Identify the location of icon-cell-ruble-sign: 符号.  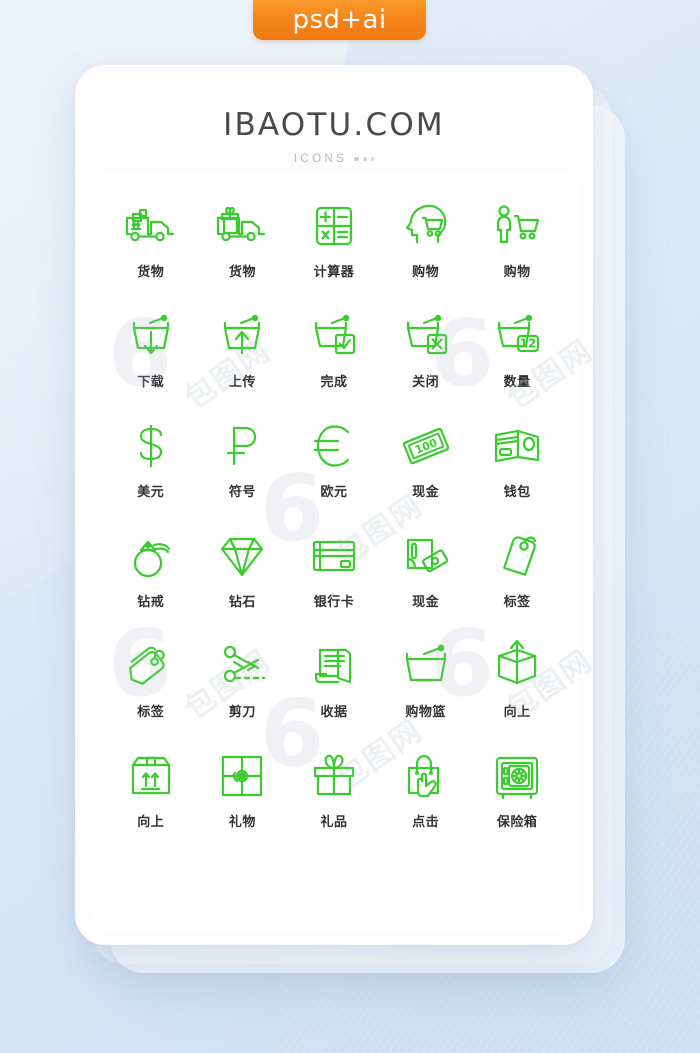
(243, 470).